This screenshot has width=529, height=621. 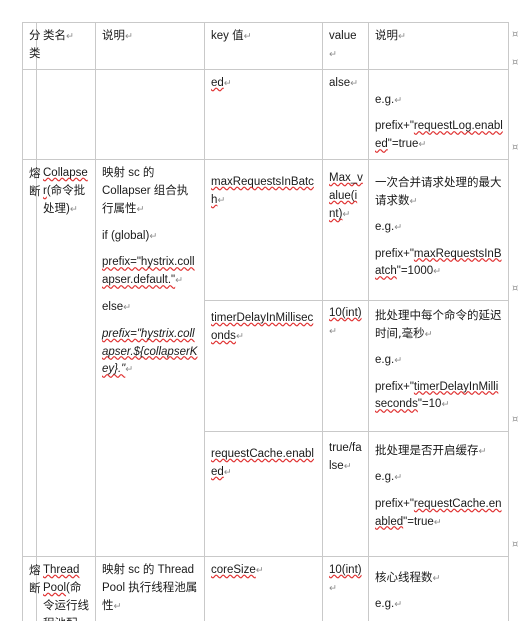 What do you see at coordinates (263, 366) in the screenshot?
I see `cell-key: timerDelayInMilliseconds↵` at bounding box center [263, 366].